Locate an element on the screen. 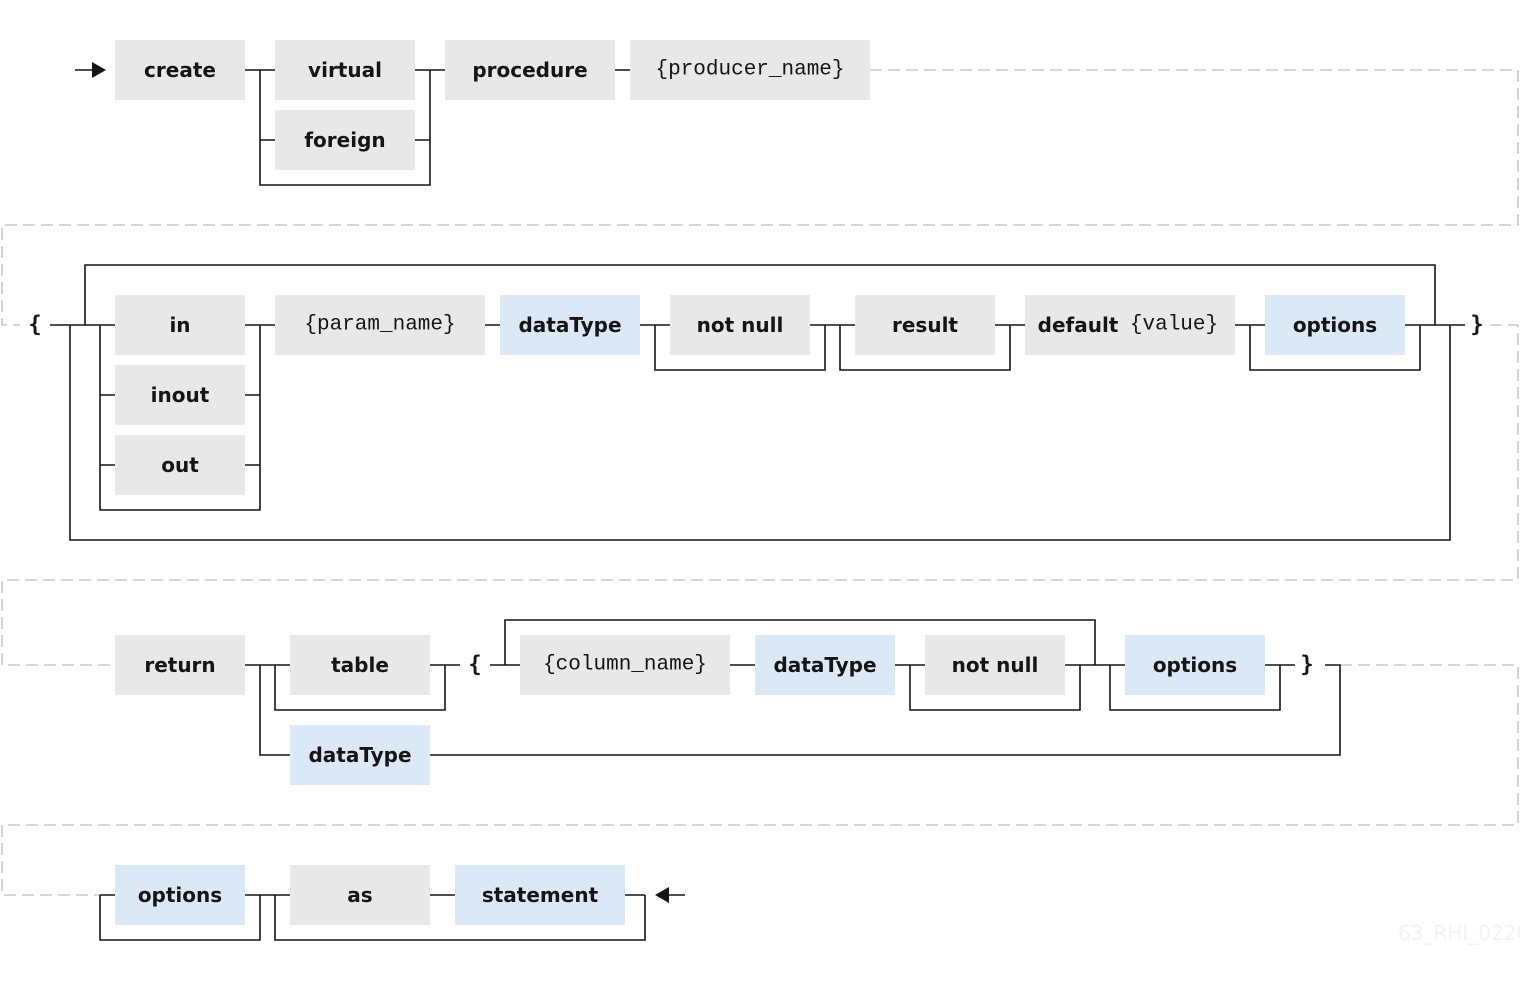 The height and width of the screenshot is (985, 1520). svg-text: {value} is located at coordinates (1174, 325).